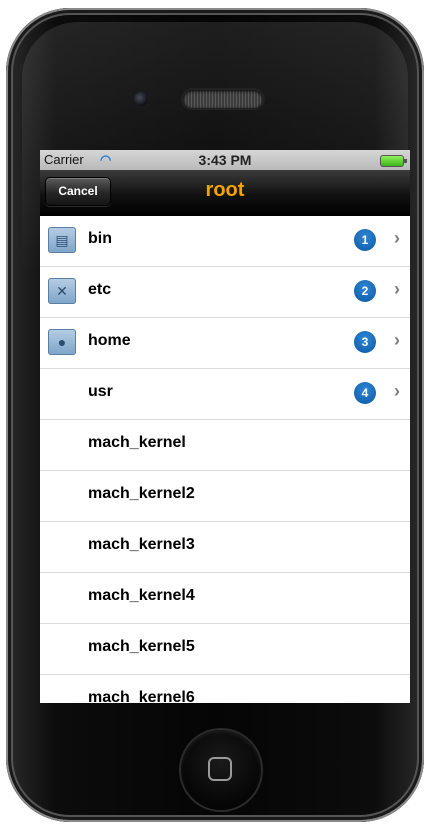 This screenshot has width=427, height=827. Describe the element at coordinates (365, 291) in the screenshot. I see `count-badge: 2` at that location.